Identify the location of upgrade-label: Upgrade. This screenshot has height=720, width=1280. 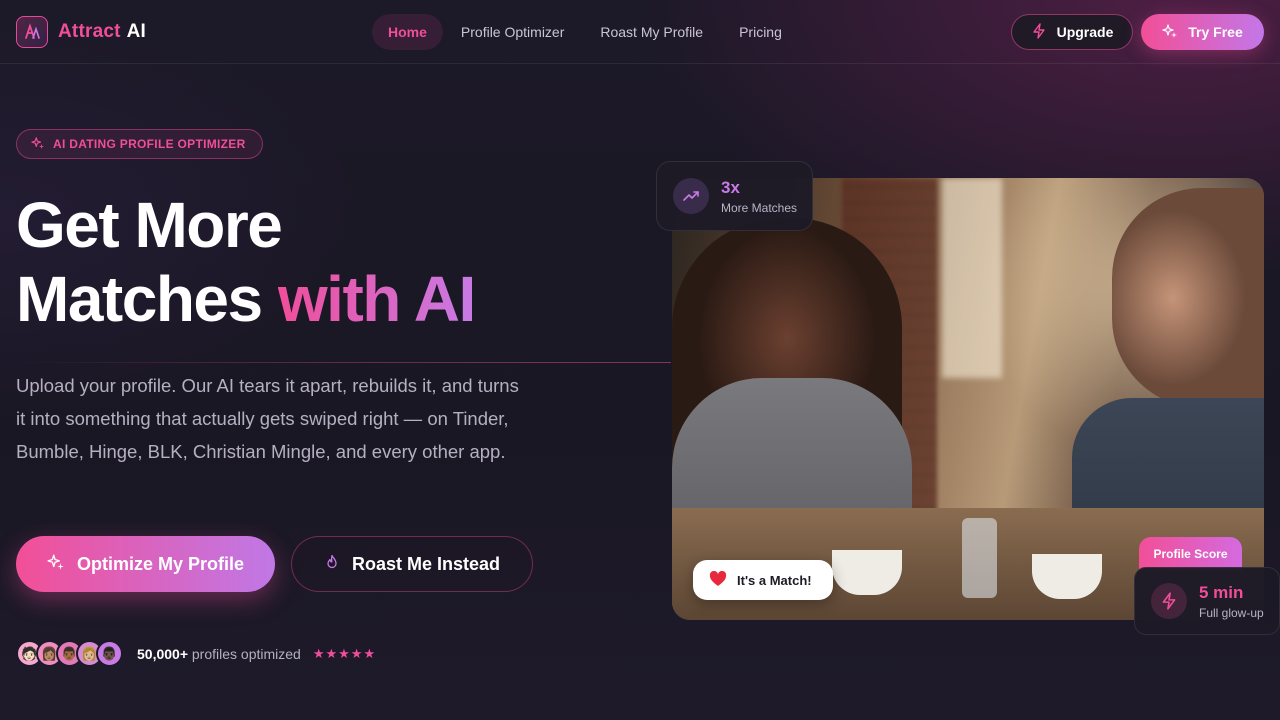
(1085, 32).